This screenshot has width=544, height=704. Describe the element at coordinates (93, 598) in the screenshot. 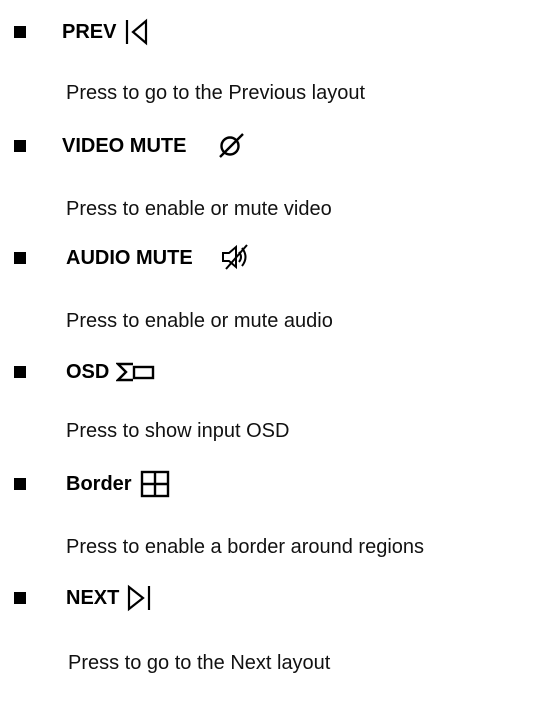

I see `item-label: NEXT` at that location.